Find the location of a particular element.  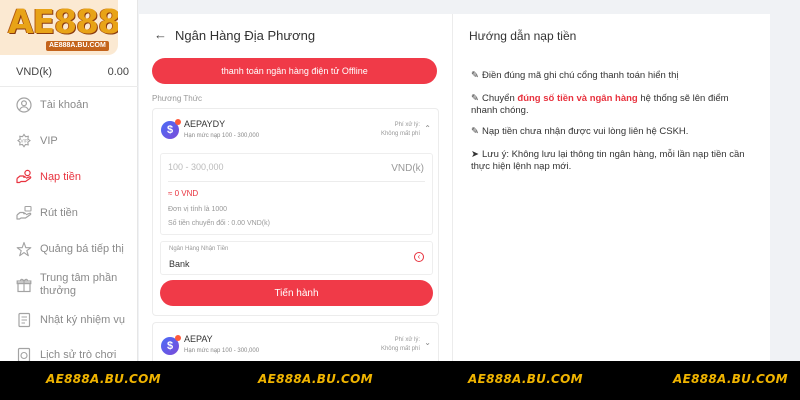

sidebar-item-label: VIP is located at coordinates (49, 141).